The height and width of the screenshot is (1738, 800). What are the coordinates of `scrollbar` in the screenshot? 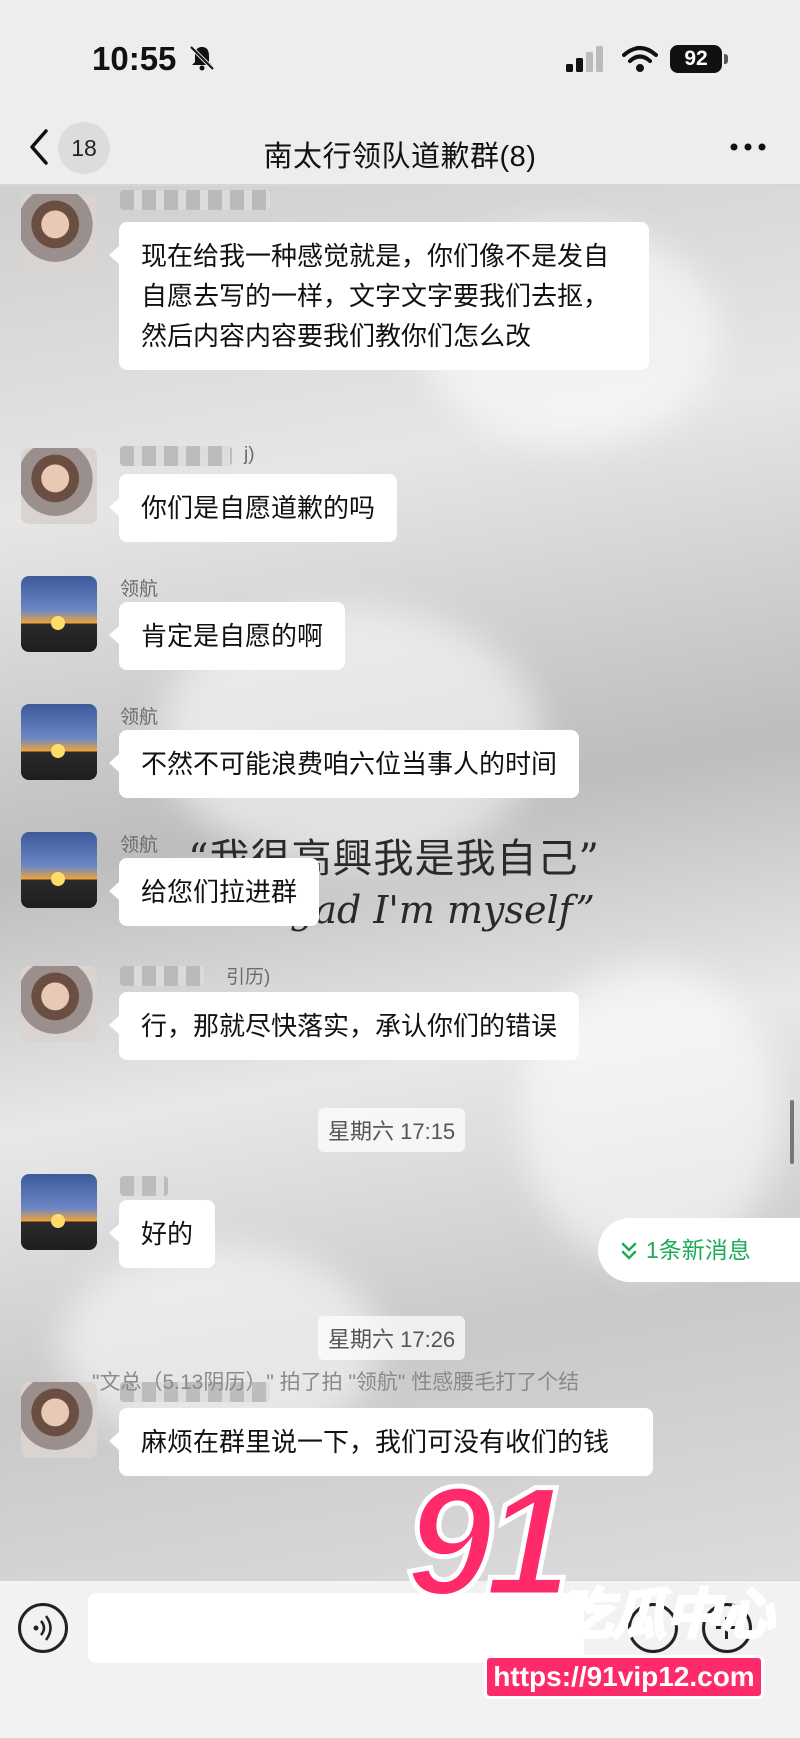 It's located at (792, 1132).